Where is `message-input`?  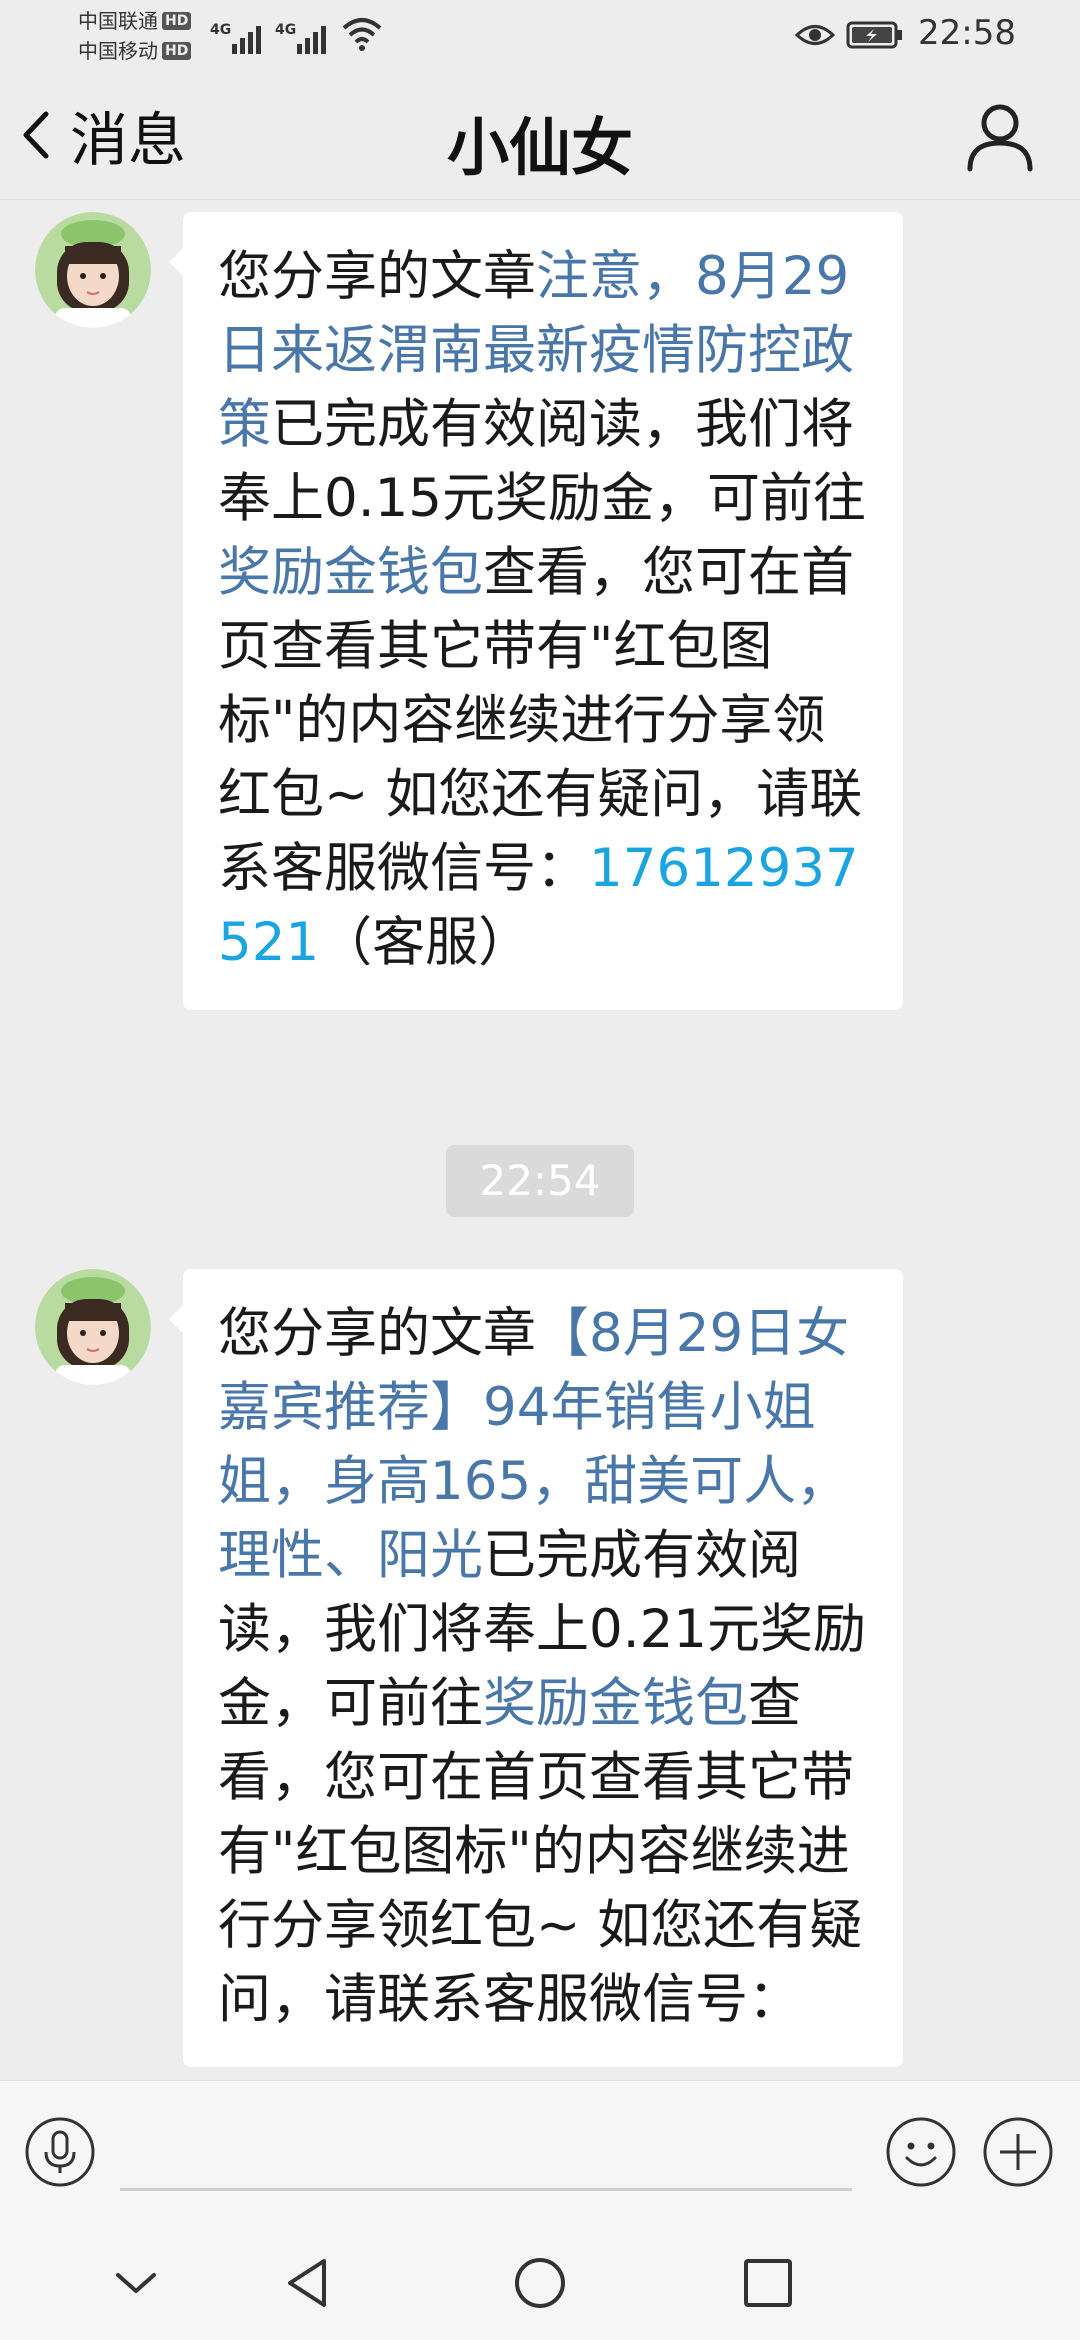 message-input is located at coordinates (486, 2150).